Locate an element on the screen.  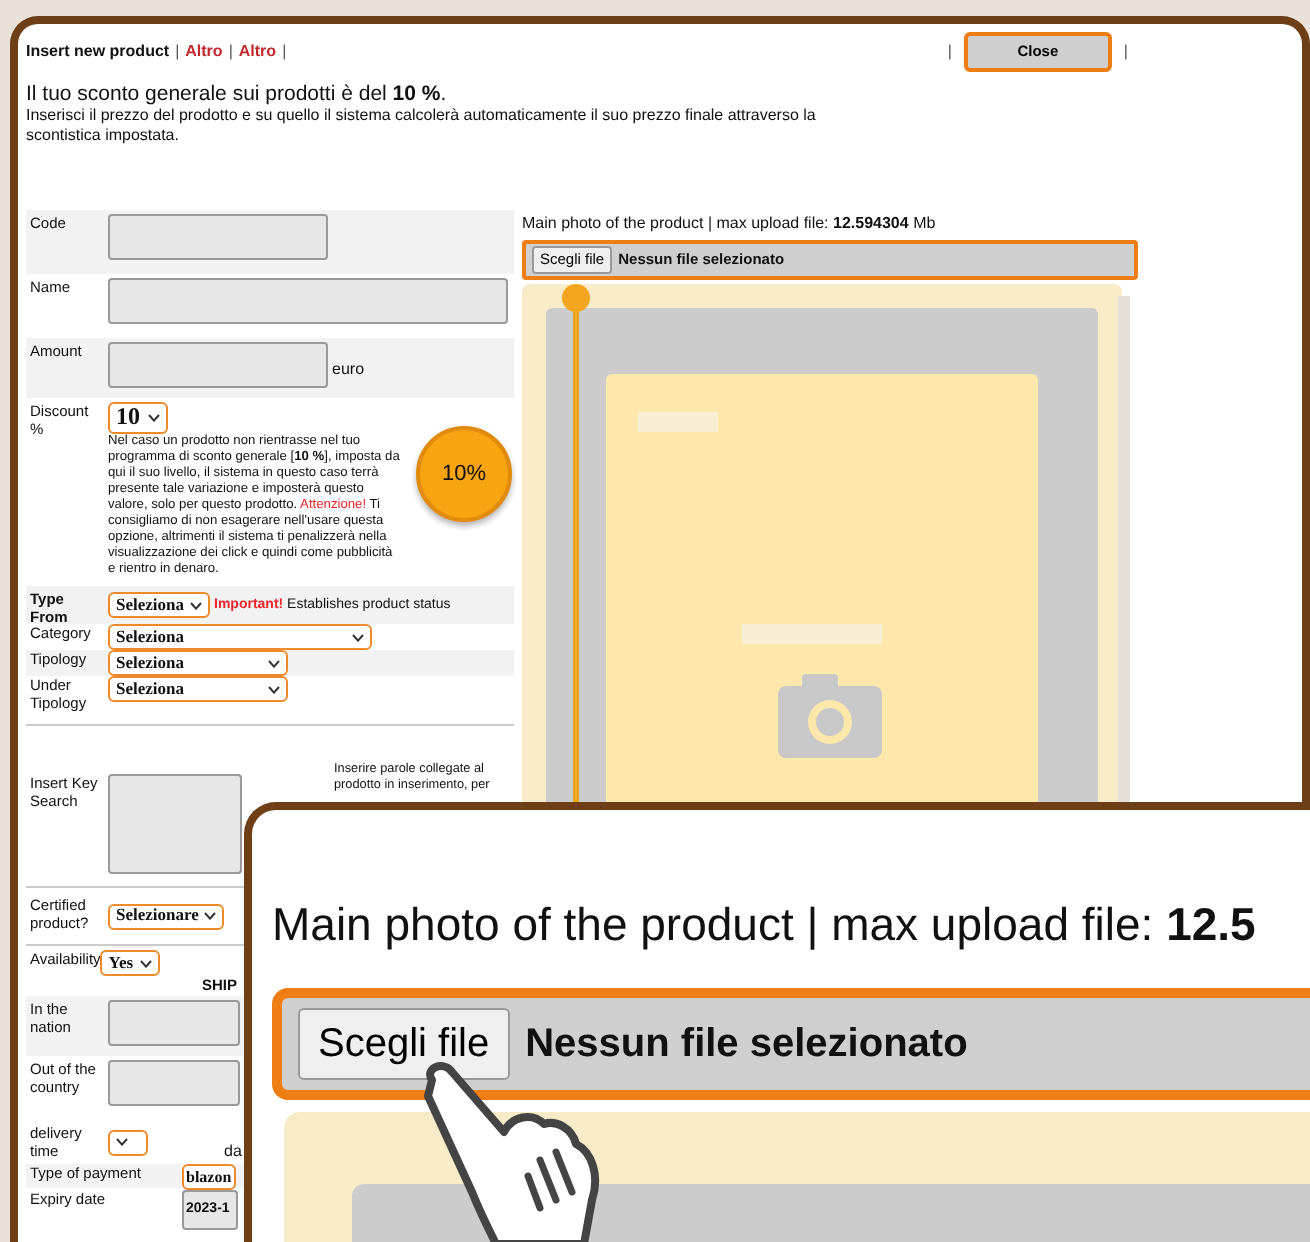
delivery-select is located at coordinates (128, 1142).